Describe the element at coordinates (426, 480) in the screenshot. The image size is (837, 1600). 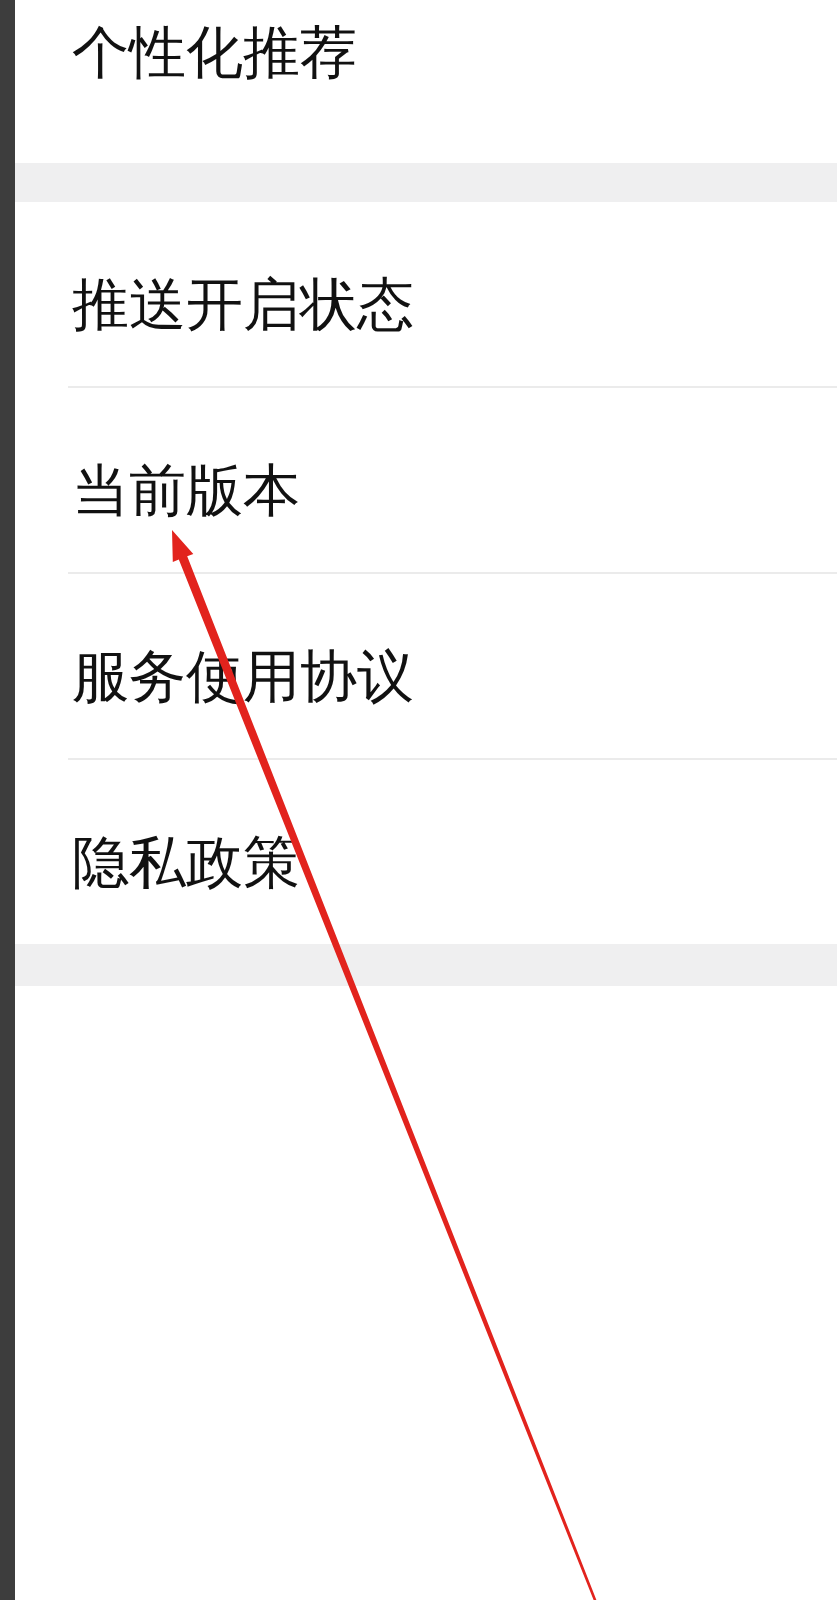
I see `settings-item: 当前版本` at that location.